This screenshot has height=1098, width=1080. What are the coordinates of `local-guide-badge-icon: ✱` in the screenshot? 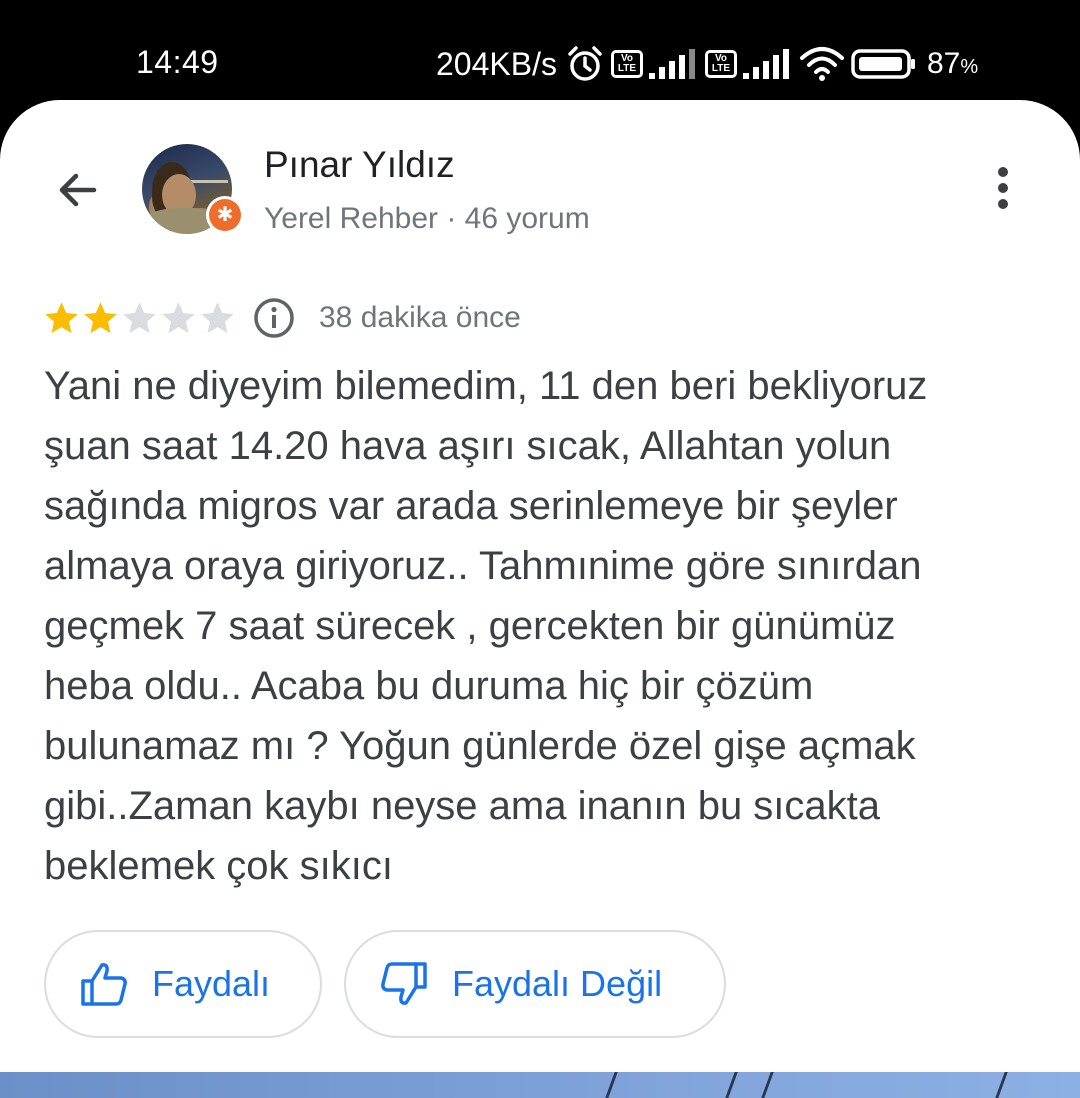 It's located at (225, 215).